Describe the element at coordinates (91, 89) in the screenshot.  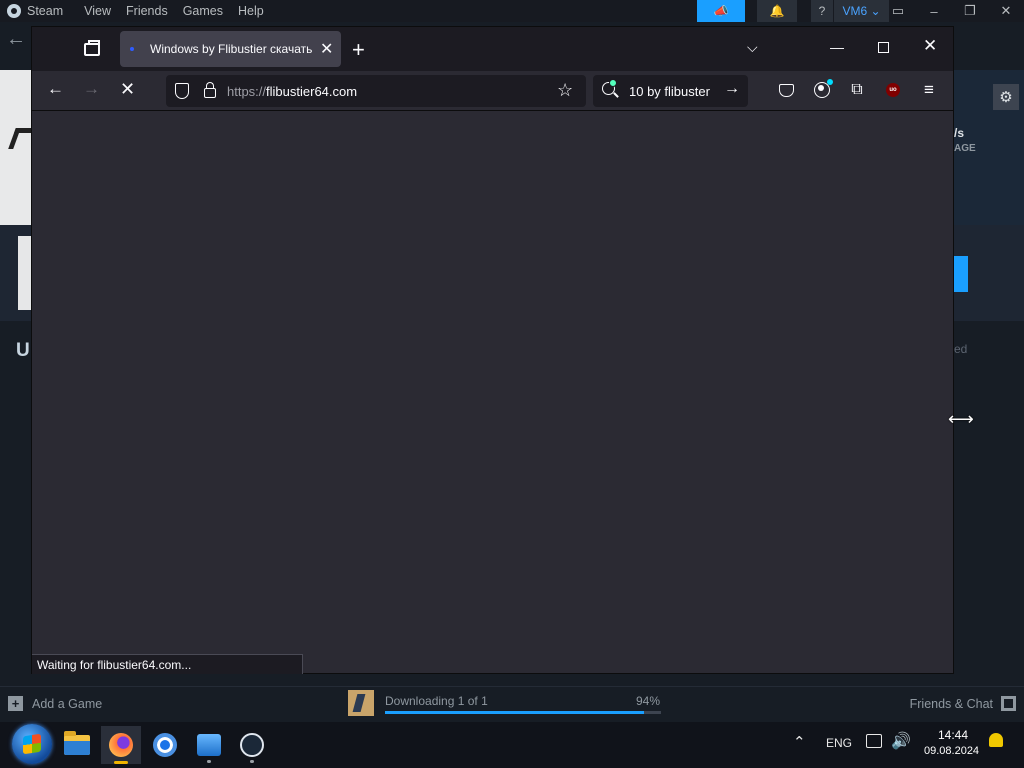
I see `forward-arrow-icon: →` at that location.